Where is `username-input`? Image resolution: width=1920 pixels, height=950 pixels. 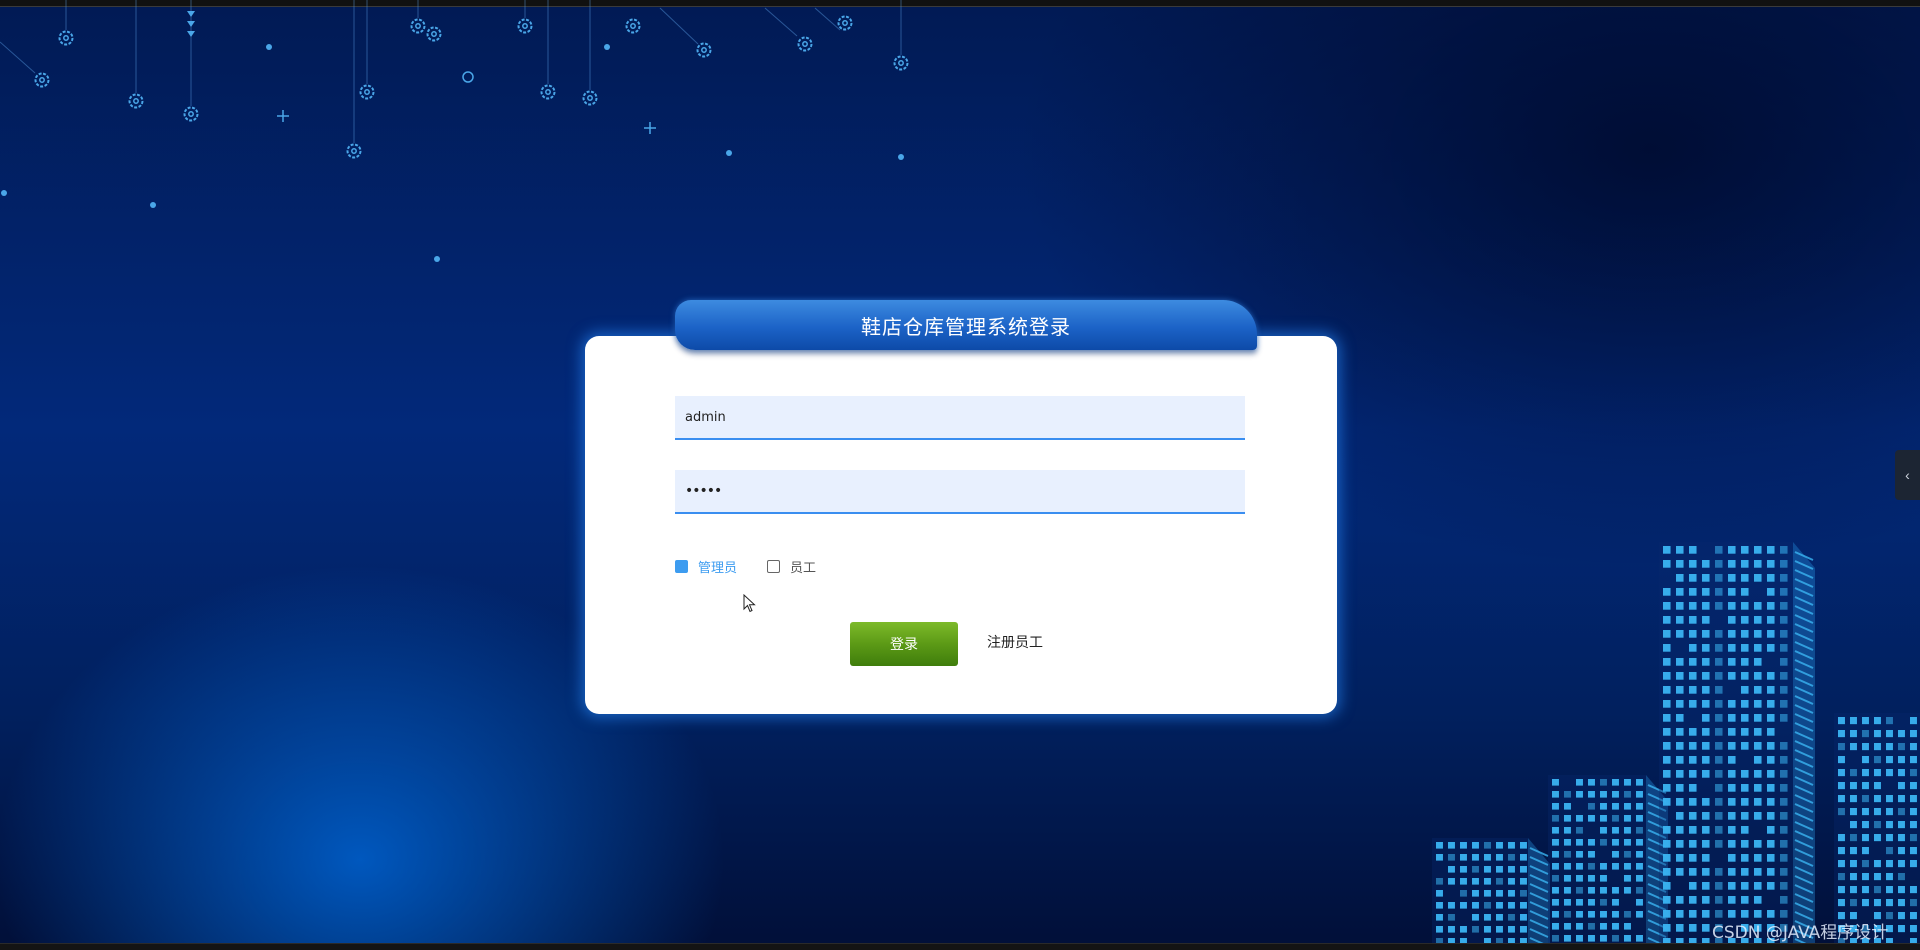 username-input is located at coordinates (960, 418).